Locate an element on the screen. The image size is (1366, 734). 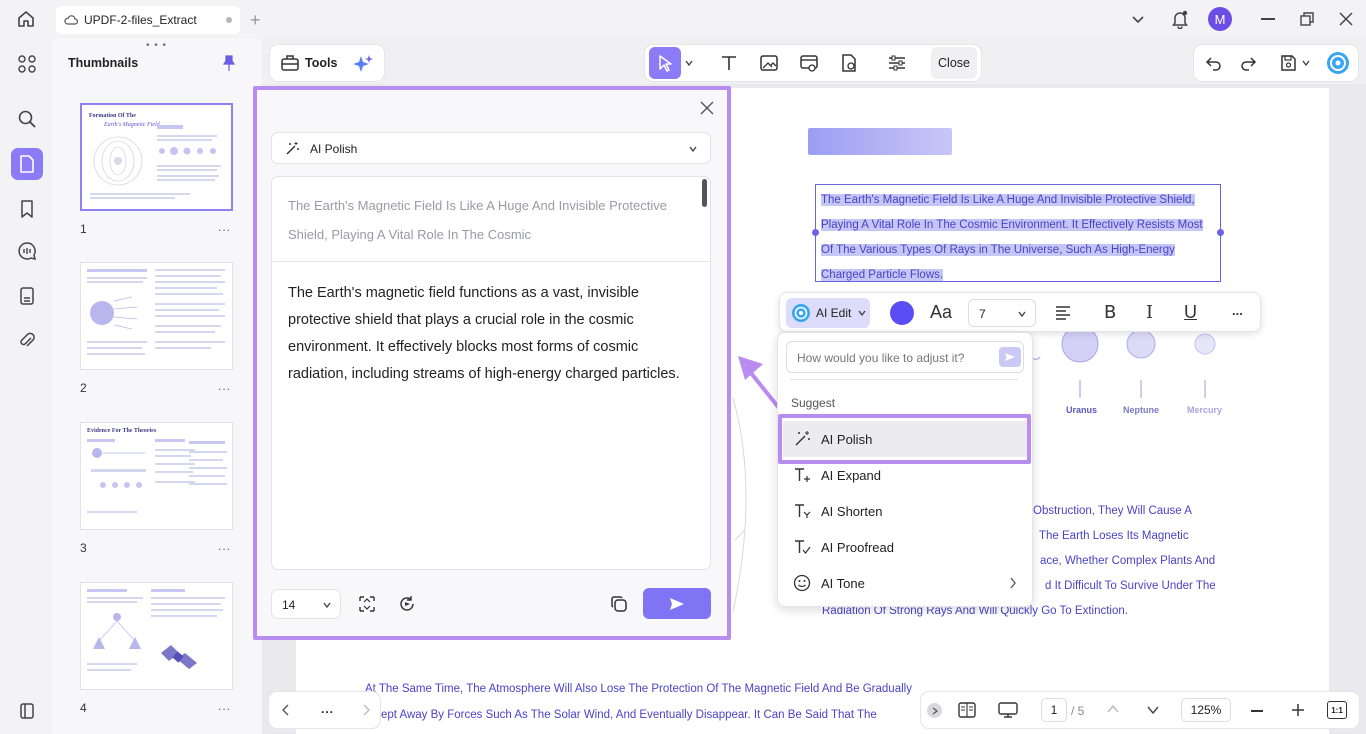
toolbox-icon is located at coordinates (290, 63).